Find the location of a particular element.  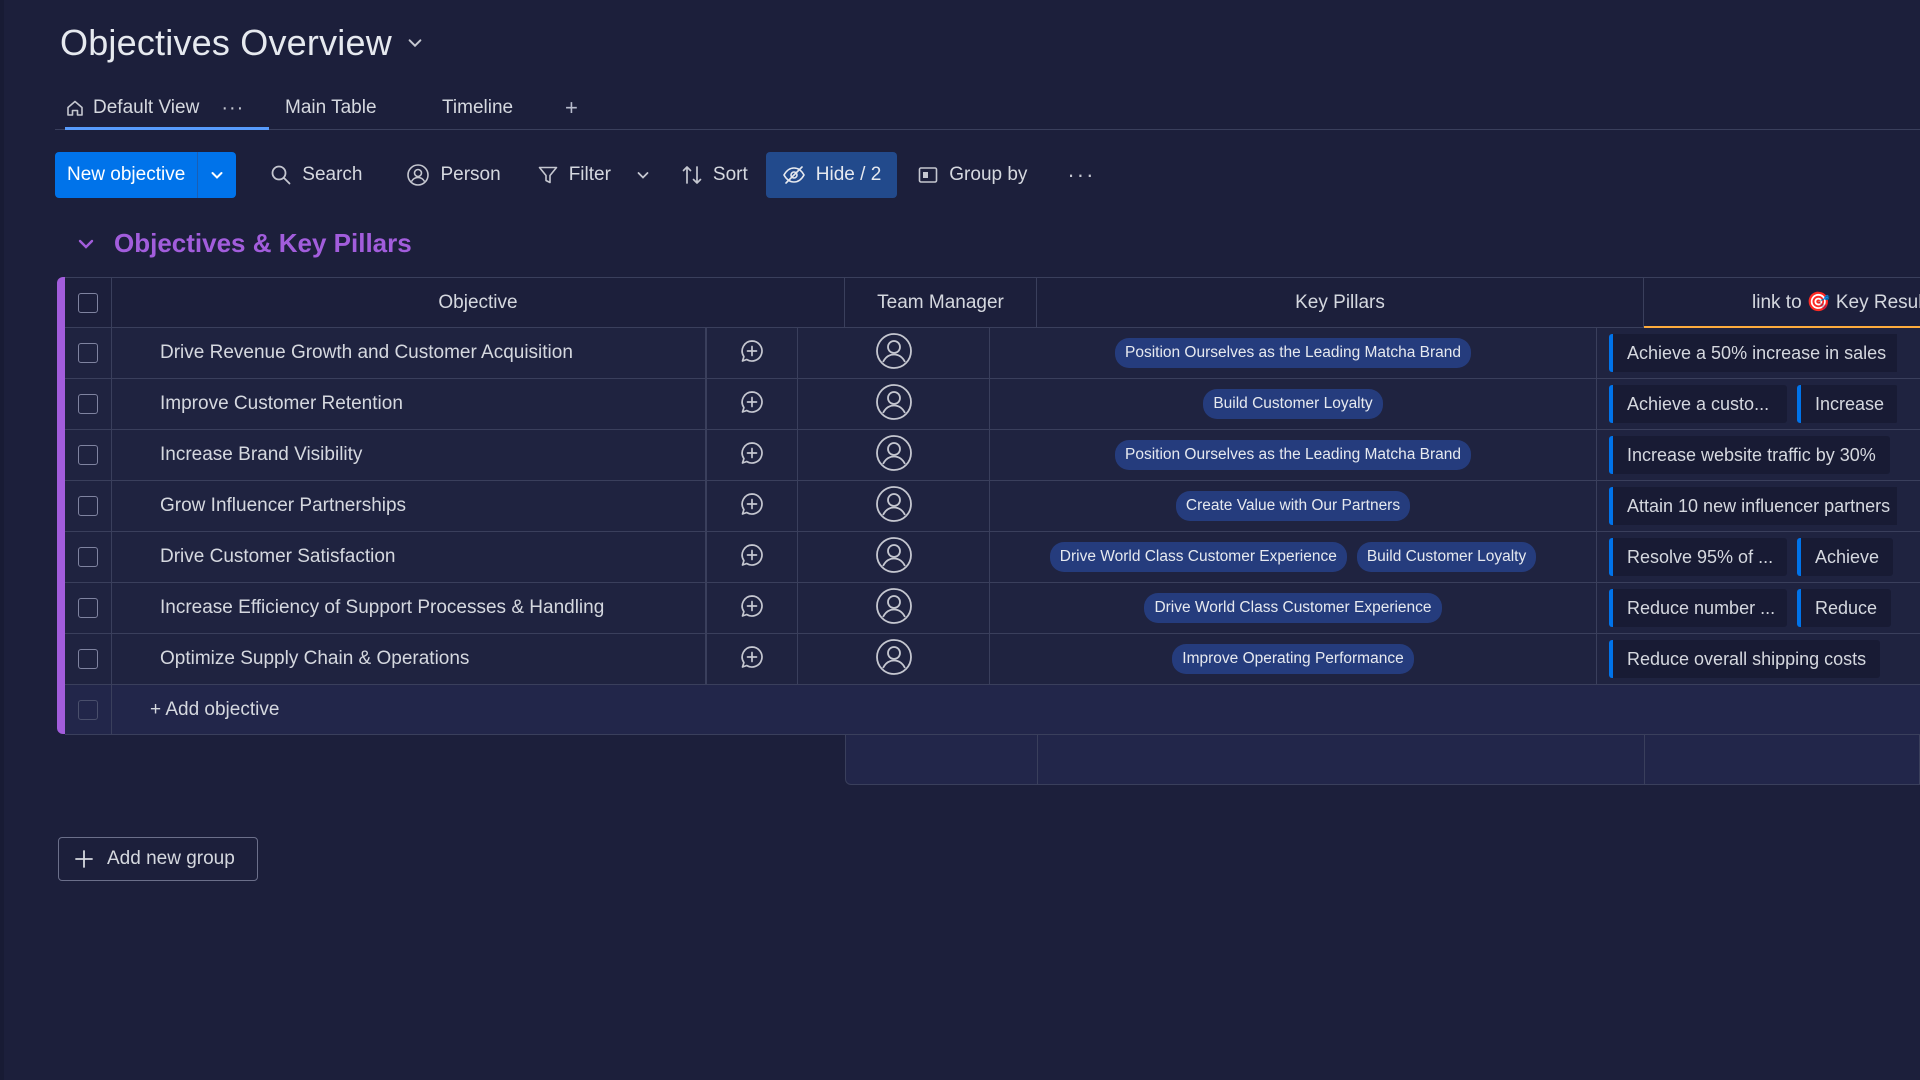

objective-cell: Optimize Supply Chain & Operations is located at coordinates (409, 659).